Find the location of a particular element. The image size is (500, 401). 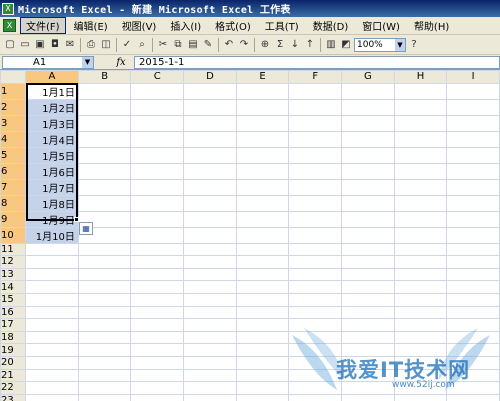

cell-a2: 1月2日 is located at coordinates (51, 107).